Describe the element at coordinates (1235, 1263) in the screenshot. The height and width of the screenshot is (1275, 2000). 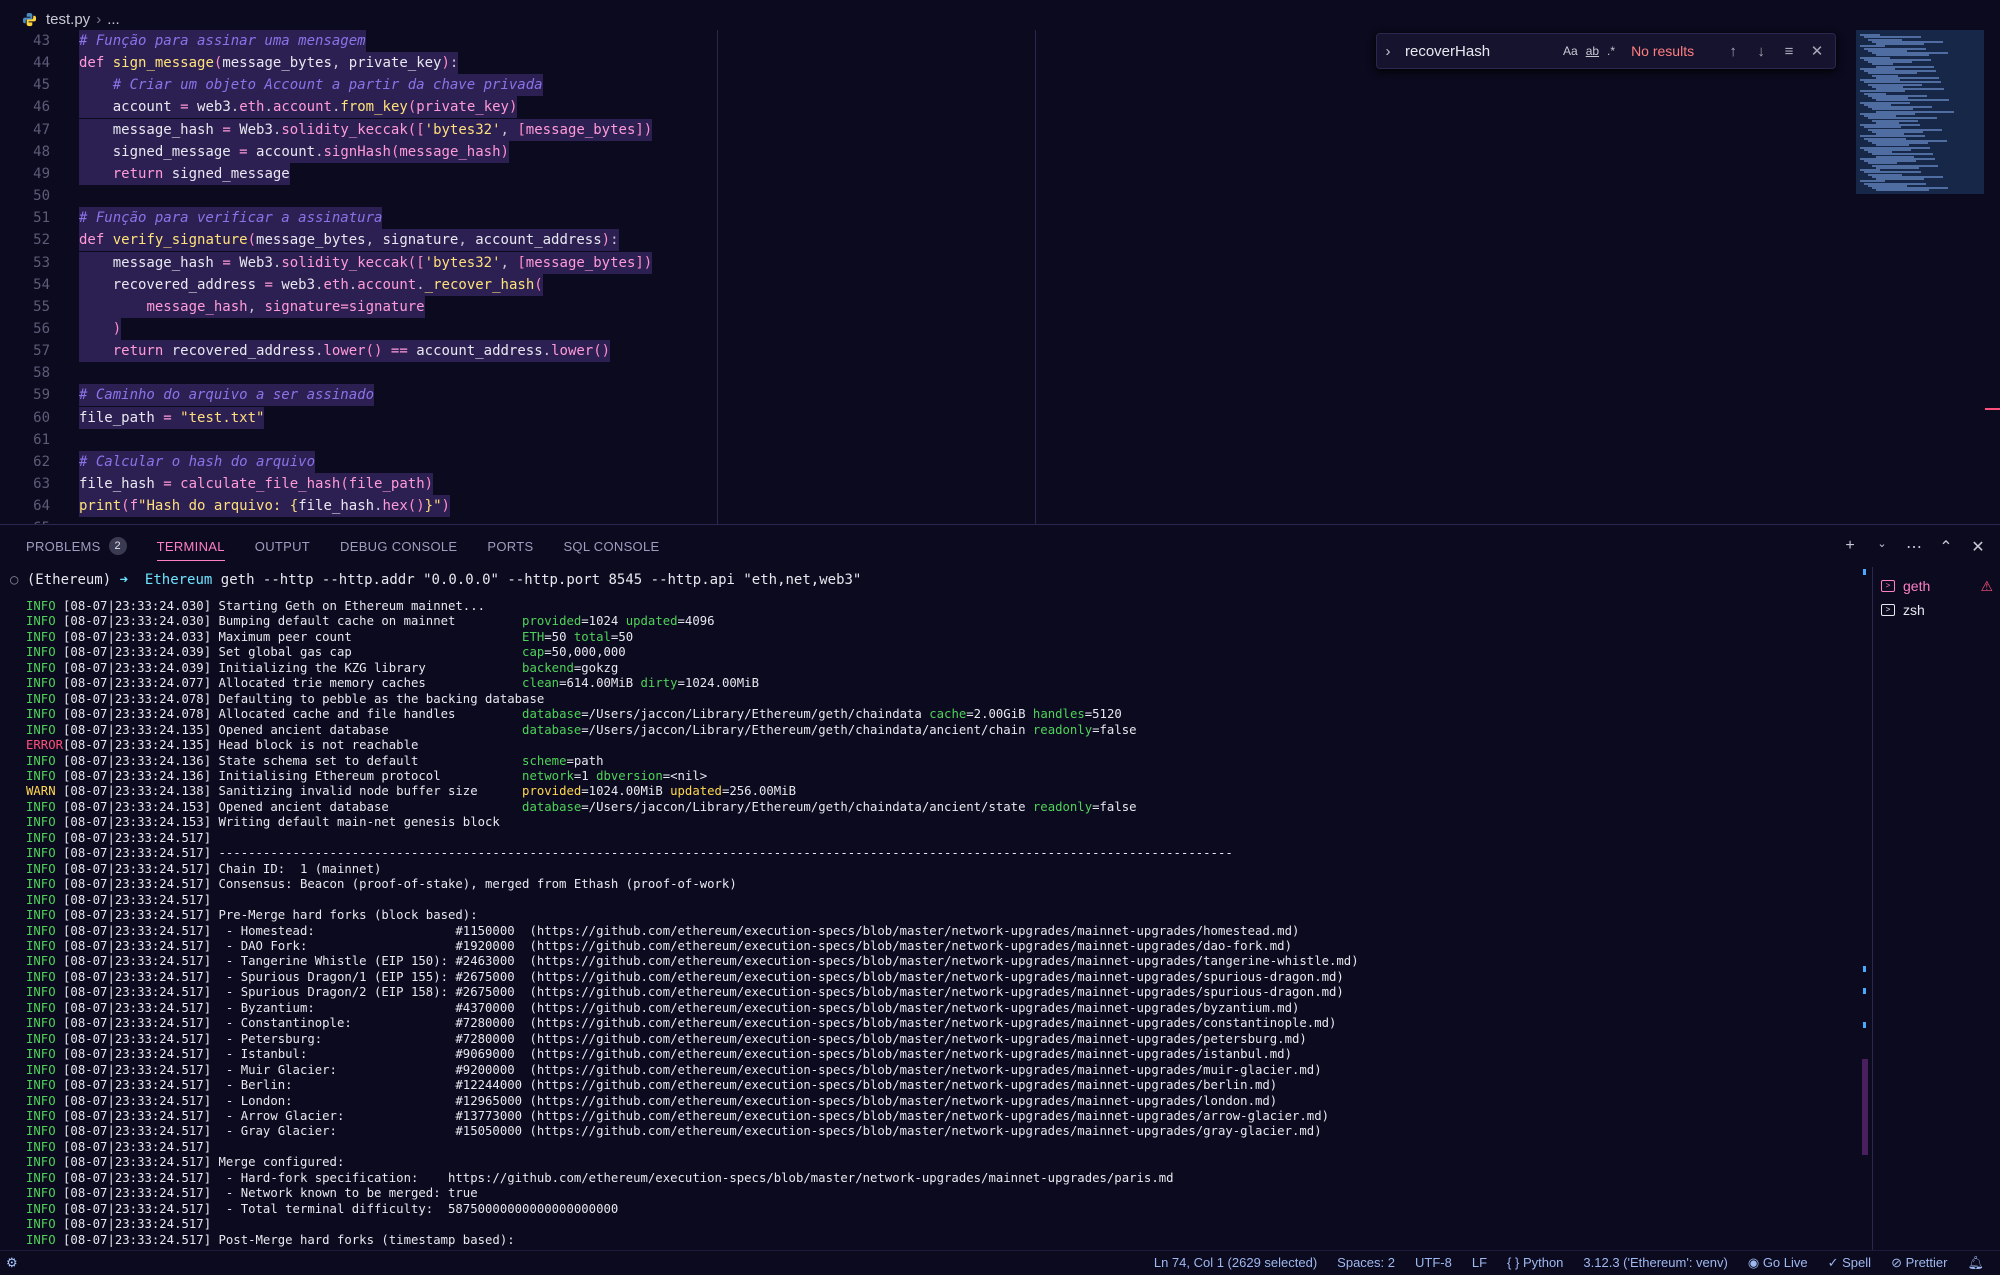
I see `cursor-position: Ln 74, Col 1 (2629 selected)` at that location.